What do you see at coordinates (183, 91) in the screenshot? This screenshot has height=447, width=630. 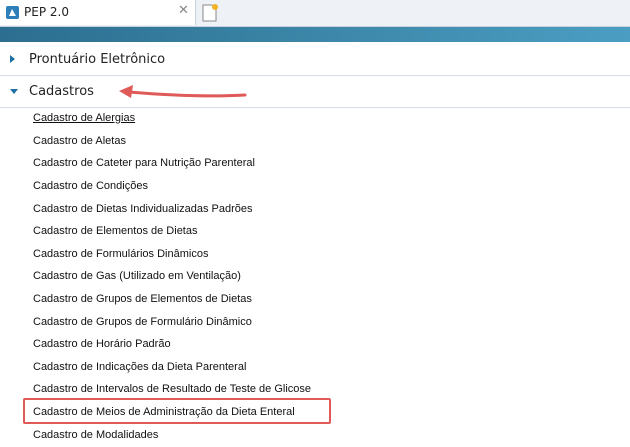 I see `annotation-arrow-icon` at bounding box center [183, 91].